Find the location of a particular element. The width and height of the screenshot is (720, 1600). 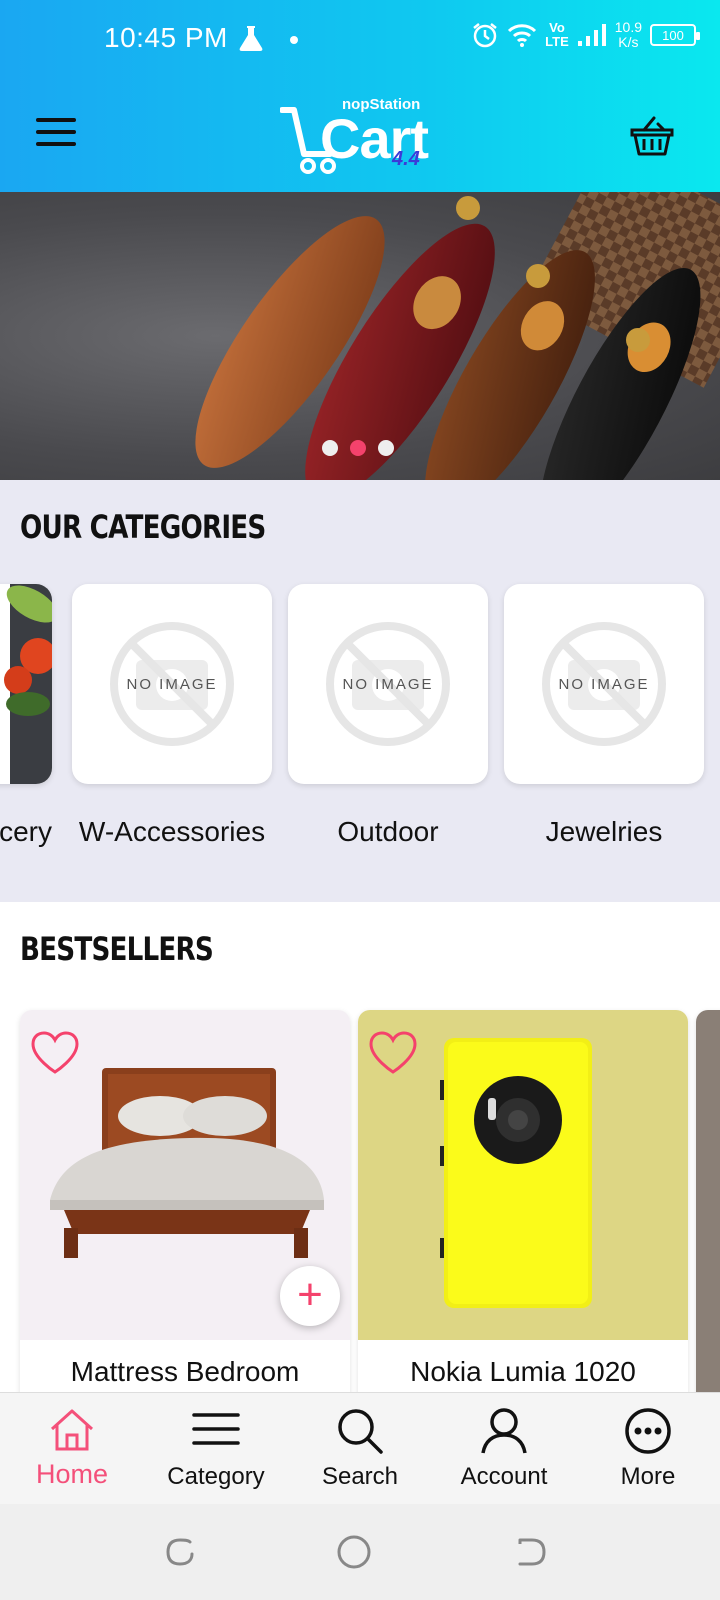

product-card-partial is located at coordinates (708, 1201).